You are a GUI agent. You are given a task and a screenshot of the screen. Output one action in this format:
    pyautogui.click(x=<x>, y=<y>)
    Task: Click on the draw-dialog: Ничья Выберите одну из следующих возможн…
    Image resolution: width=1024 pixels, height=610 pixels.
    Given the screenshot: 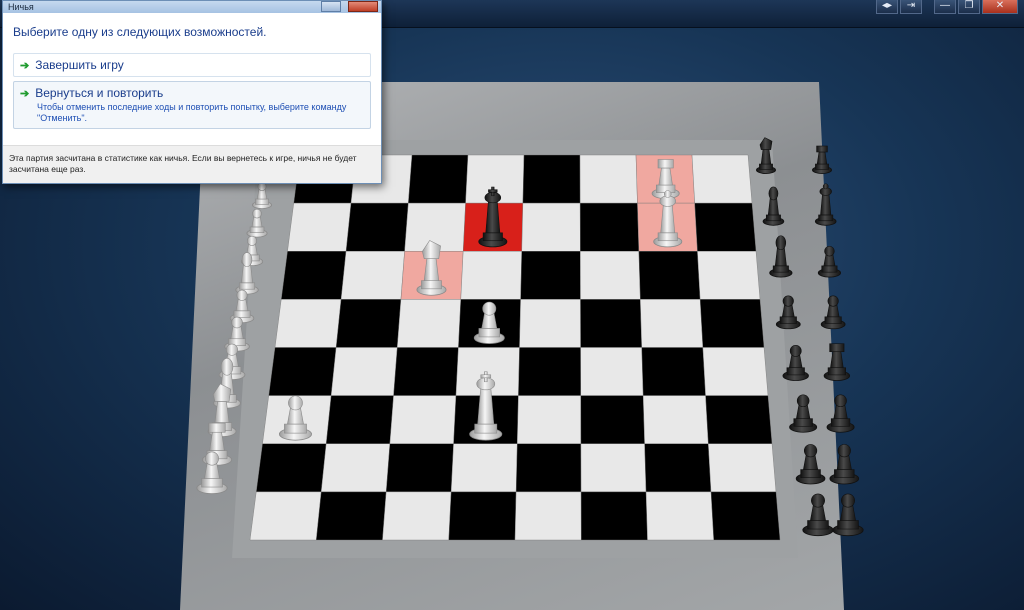 What is the action you would take?
    pyautogui.click(x=192, y=92)
    